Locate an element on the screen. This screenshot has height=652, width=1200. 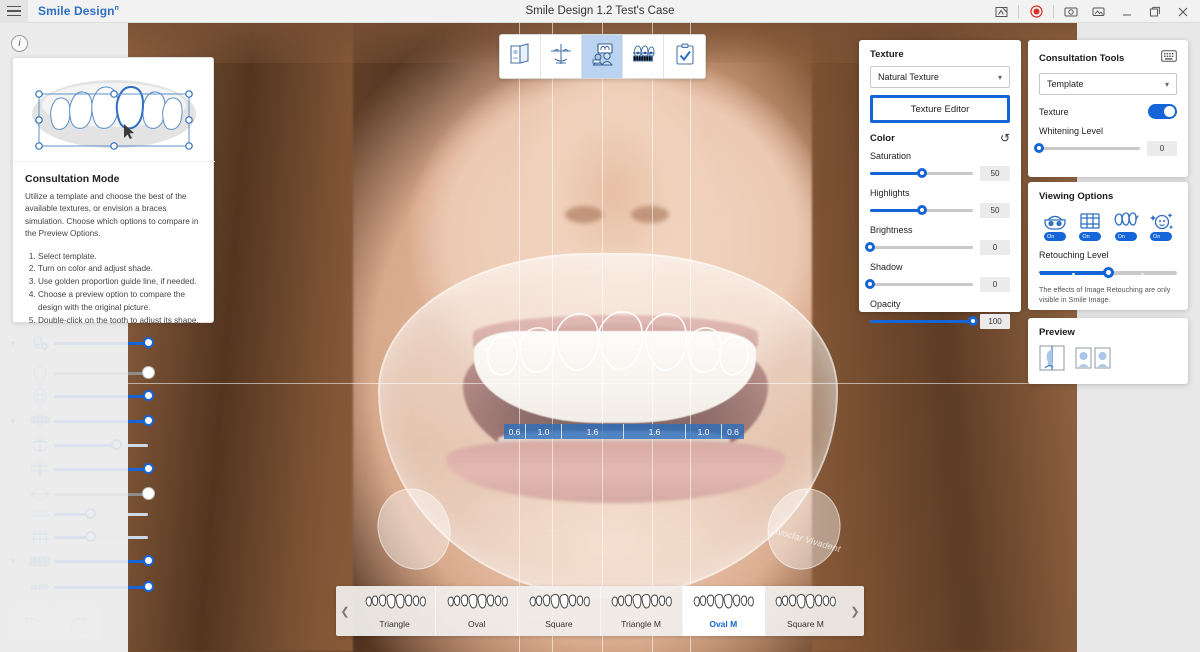
highlights-slider-row: 50 is located at coordinates (940, 210).